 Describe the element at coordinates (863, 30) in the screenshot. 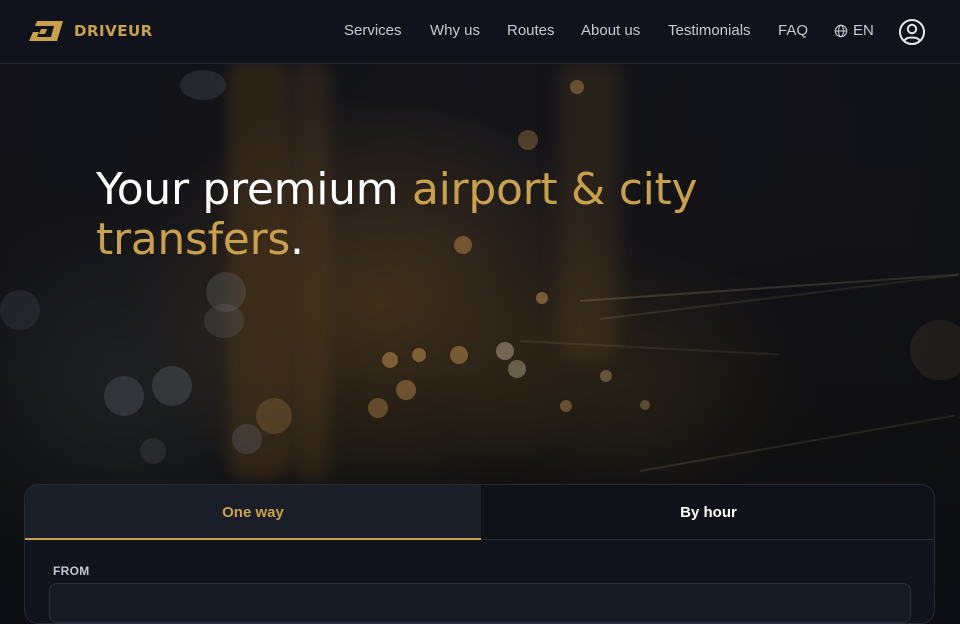

I see `language-label: EN` at that location.